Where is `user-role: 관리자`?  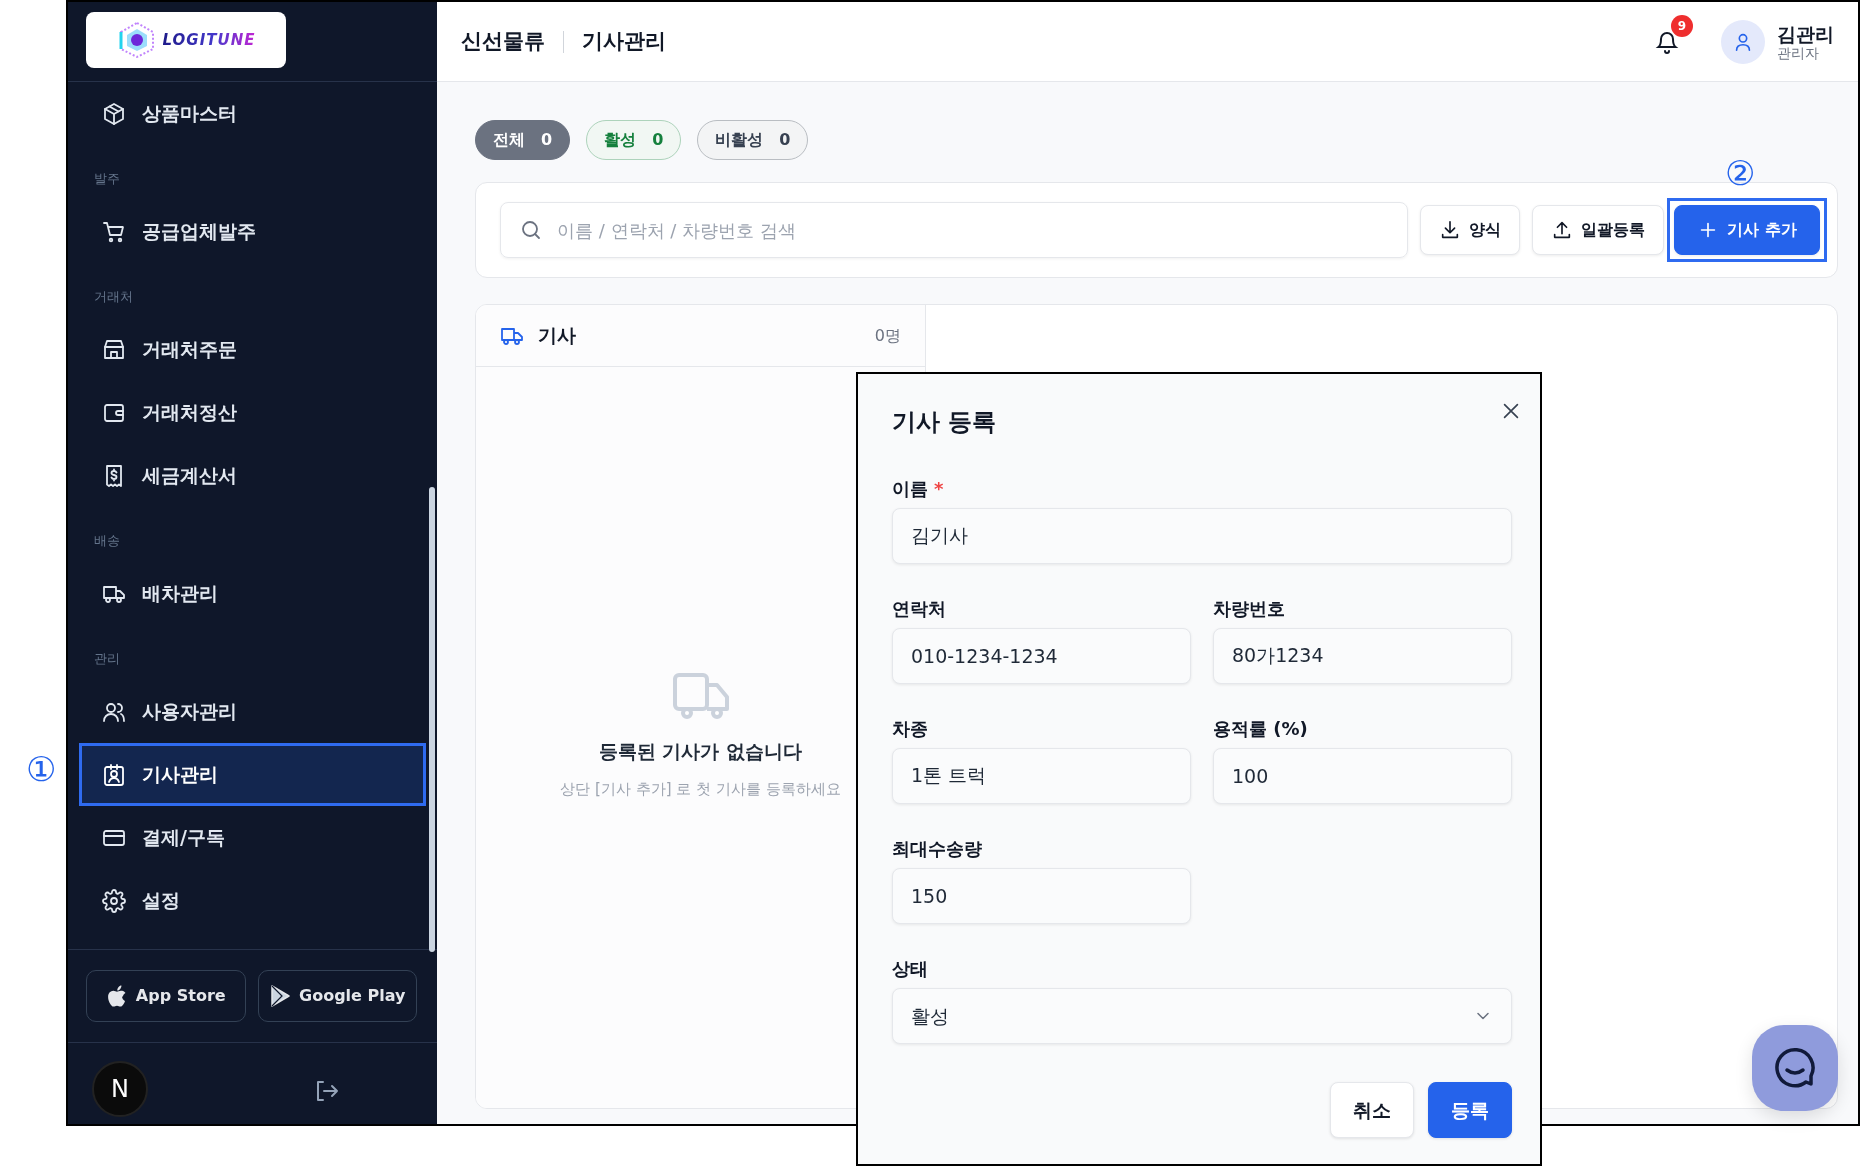
user-role: 관리자 is located at coordinates (1798, 52).